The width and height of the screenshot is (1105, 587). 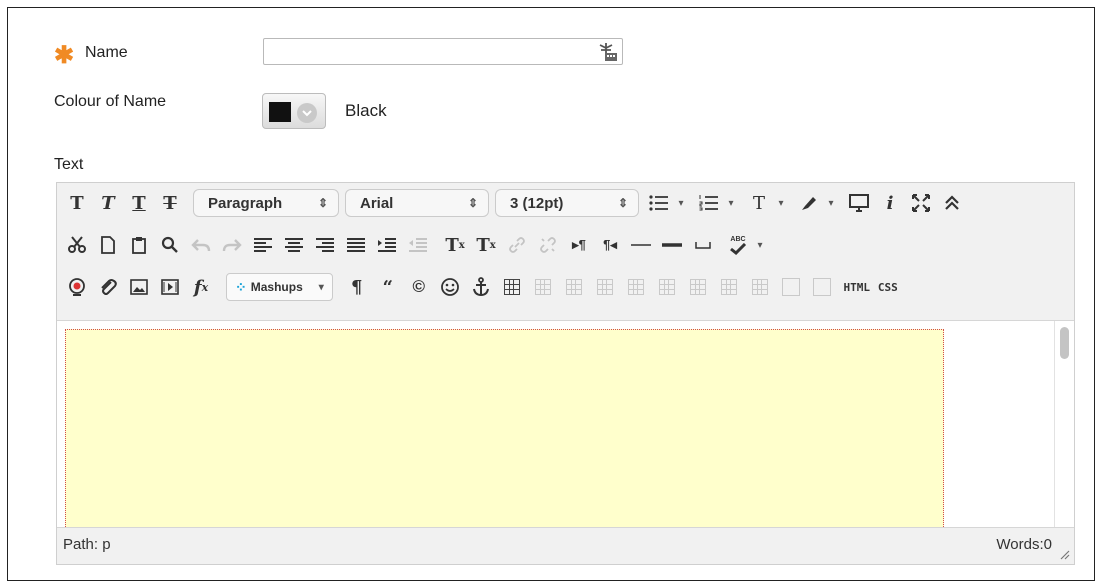 I want to click on paste-icon, so click(x=139, y=245).